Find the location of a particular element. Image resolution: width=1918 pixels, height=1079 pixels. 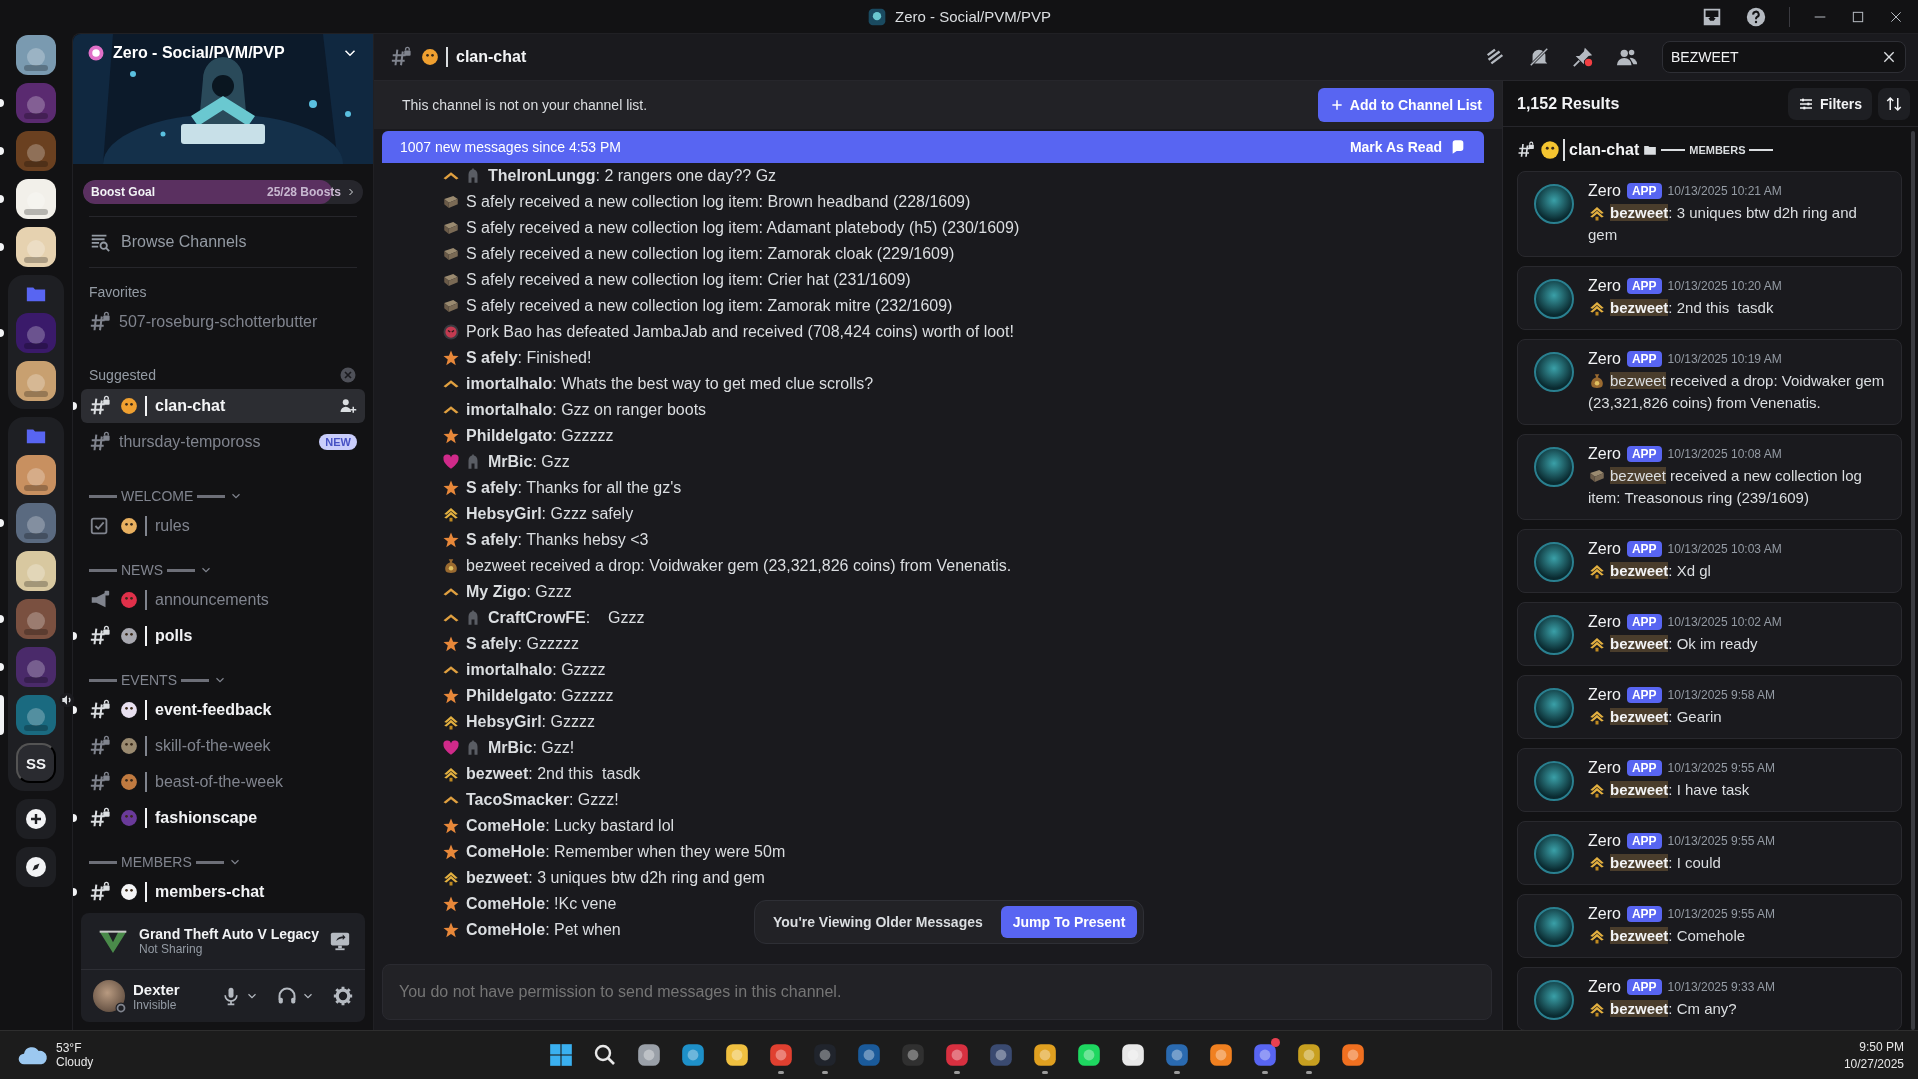

search-result-card: Zero APP 10/13/2025 9:55 AM bezweet: Comehole is located at coordinates (1709, 926).